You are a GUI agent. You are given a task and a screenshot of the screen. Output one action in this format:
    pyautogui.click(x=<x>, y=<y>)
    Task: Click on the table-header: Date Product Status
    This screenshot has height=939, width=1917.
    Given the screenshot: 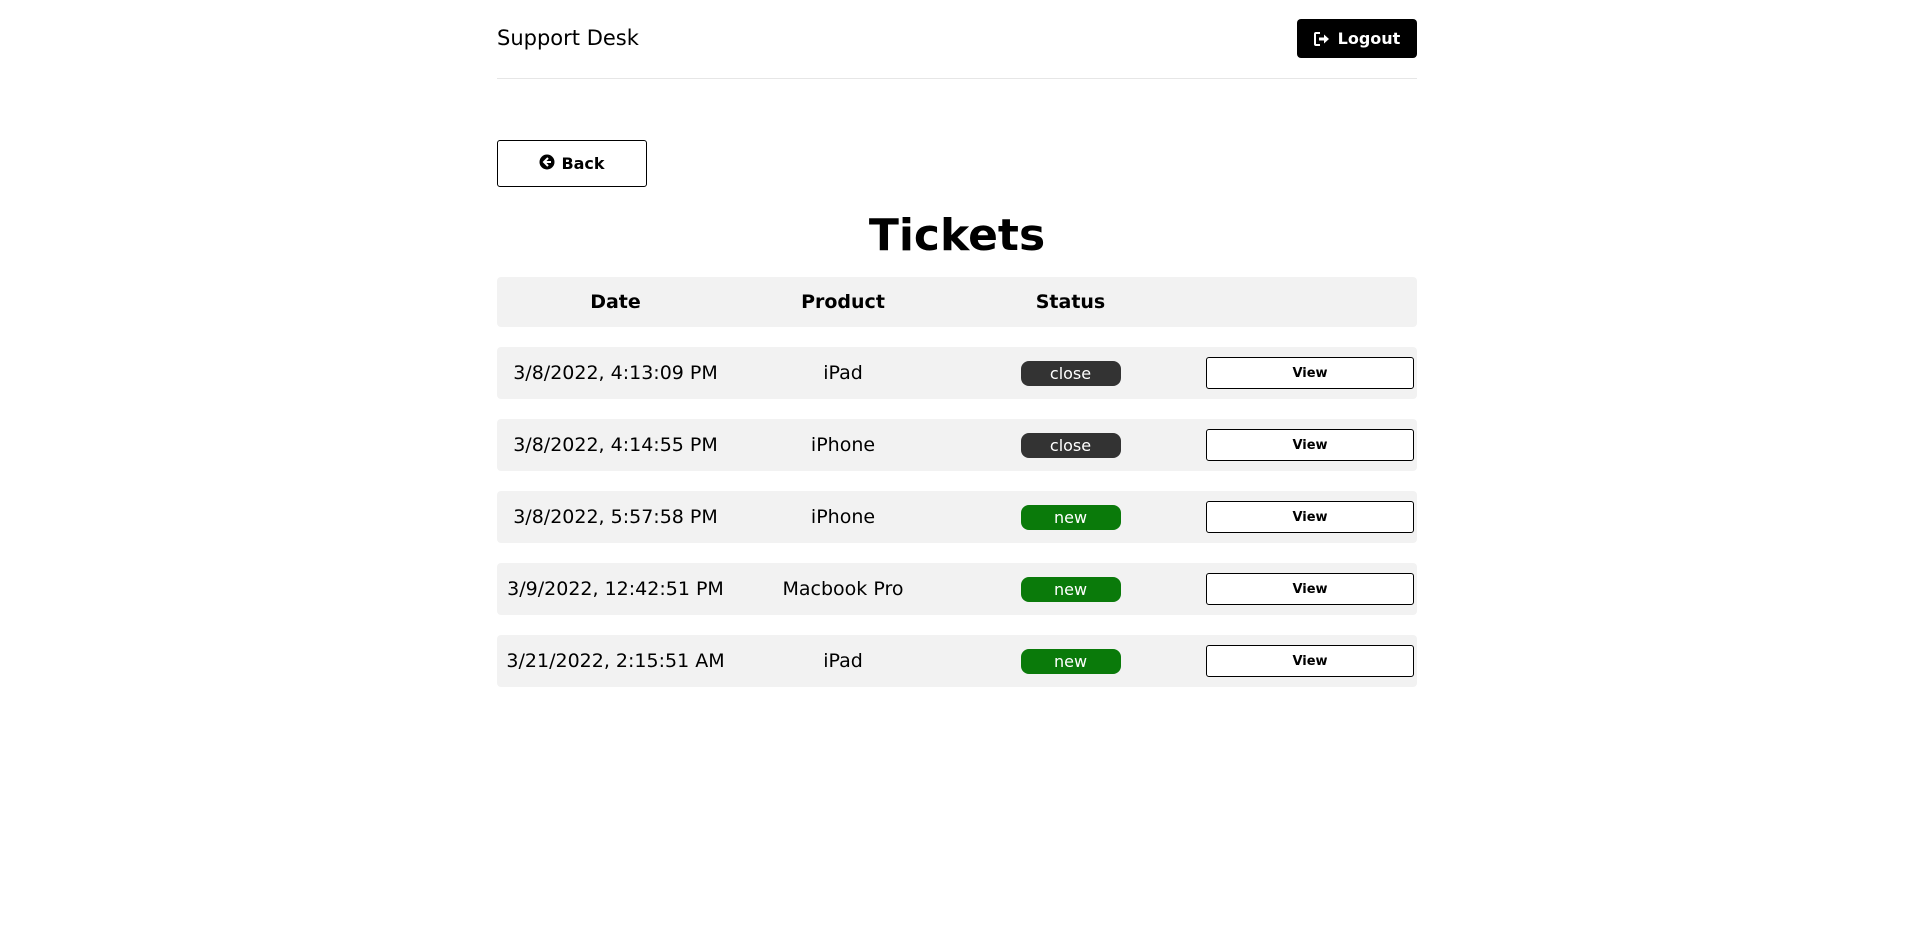 What is the action you would take?
    pyautogui.click(x=957, y=302)
    